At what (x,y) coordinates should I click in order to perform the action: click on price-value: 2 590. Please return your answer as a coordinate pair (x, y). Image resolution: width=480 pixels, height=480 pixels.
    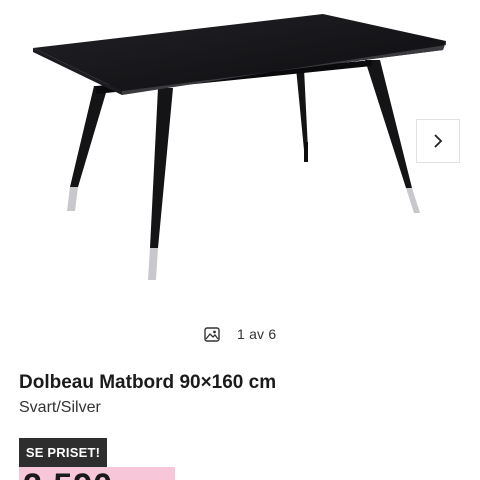
    Looking at the image, I should click on (68, 474).